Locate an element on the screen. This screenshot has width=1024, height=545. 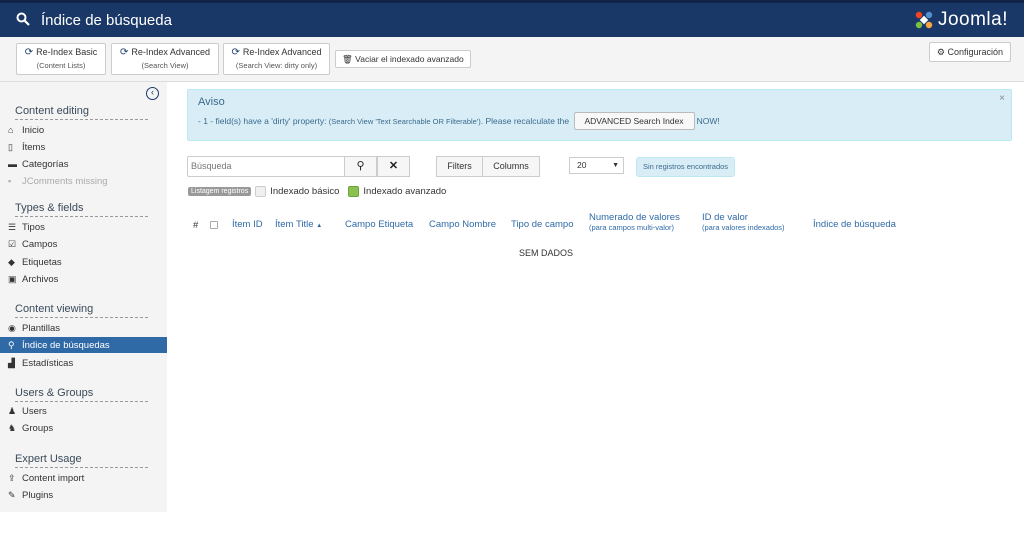
sort-asc-icon: ▲ is located at coordinates (319, 226).